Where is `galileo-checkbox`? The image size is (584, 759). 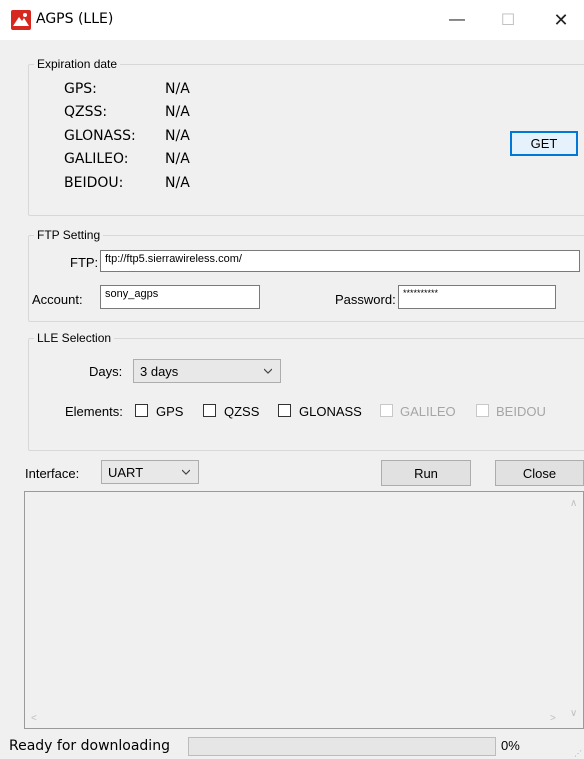 galileo-checkbox is located at coordinates (386, 410).